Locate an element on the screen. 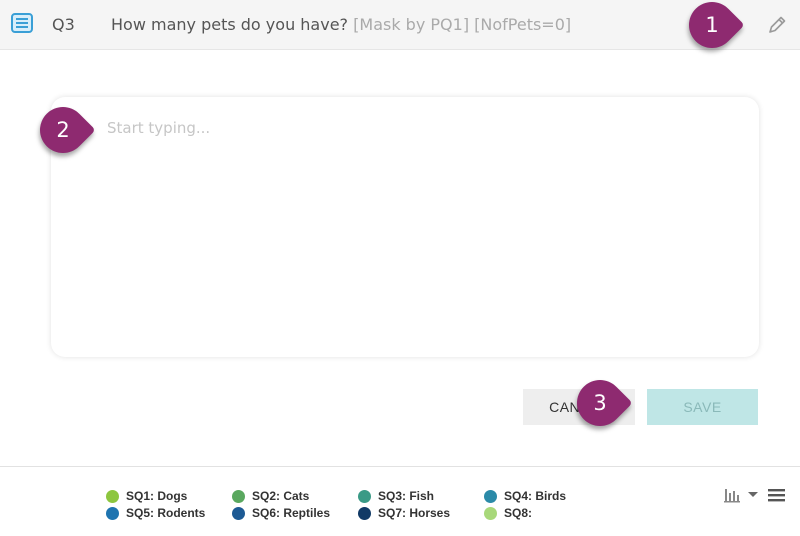 The width and height of the screenshot is (800, 536). list-icon is located at coordinates (22, 23).